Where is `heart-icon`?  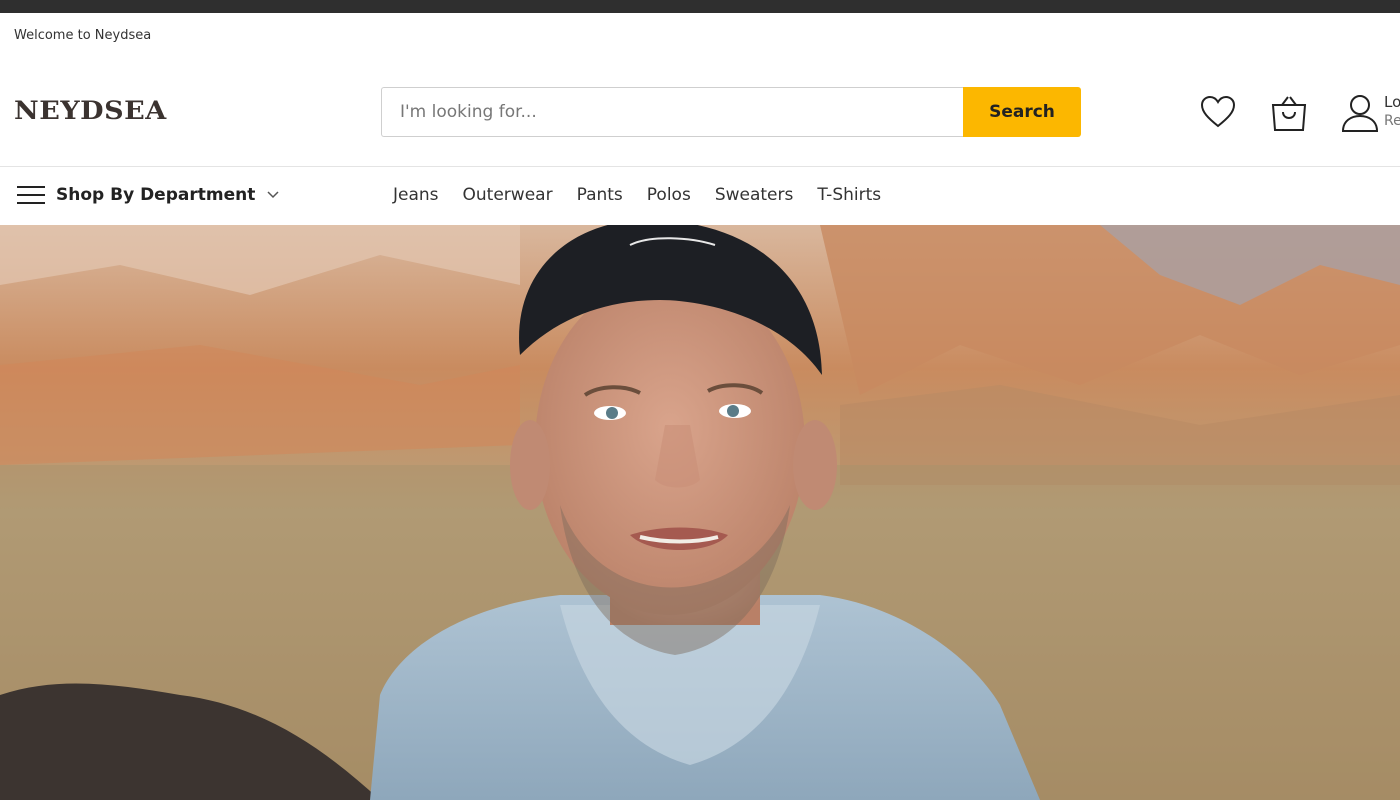 heart-icon is located at coordinates (1218, 111).